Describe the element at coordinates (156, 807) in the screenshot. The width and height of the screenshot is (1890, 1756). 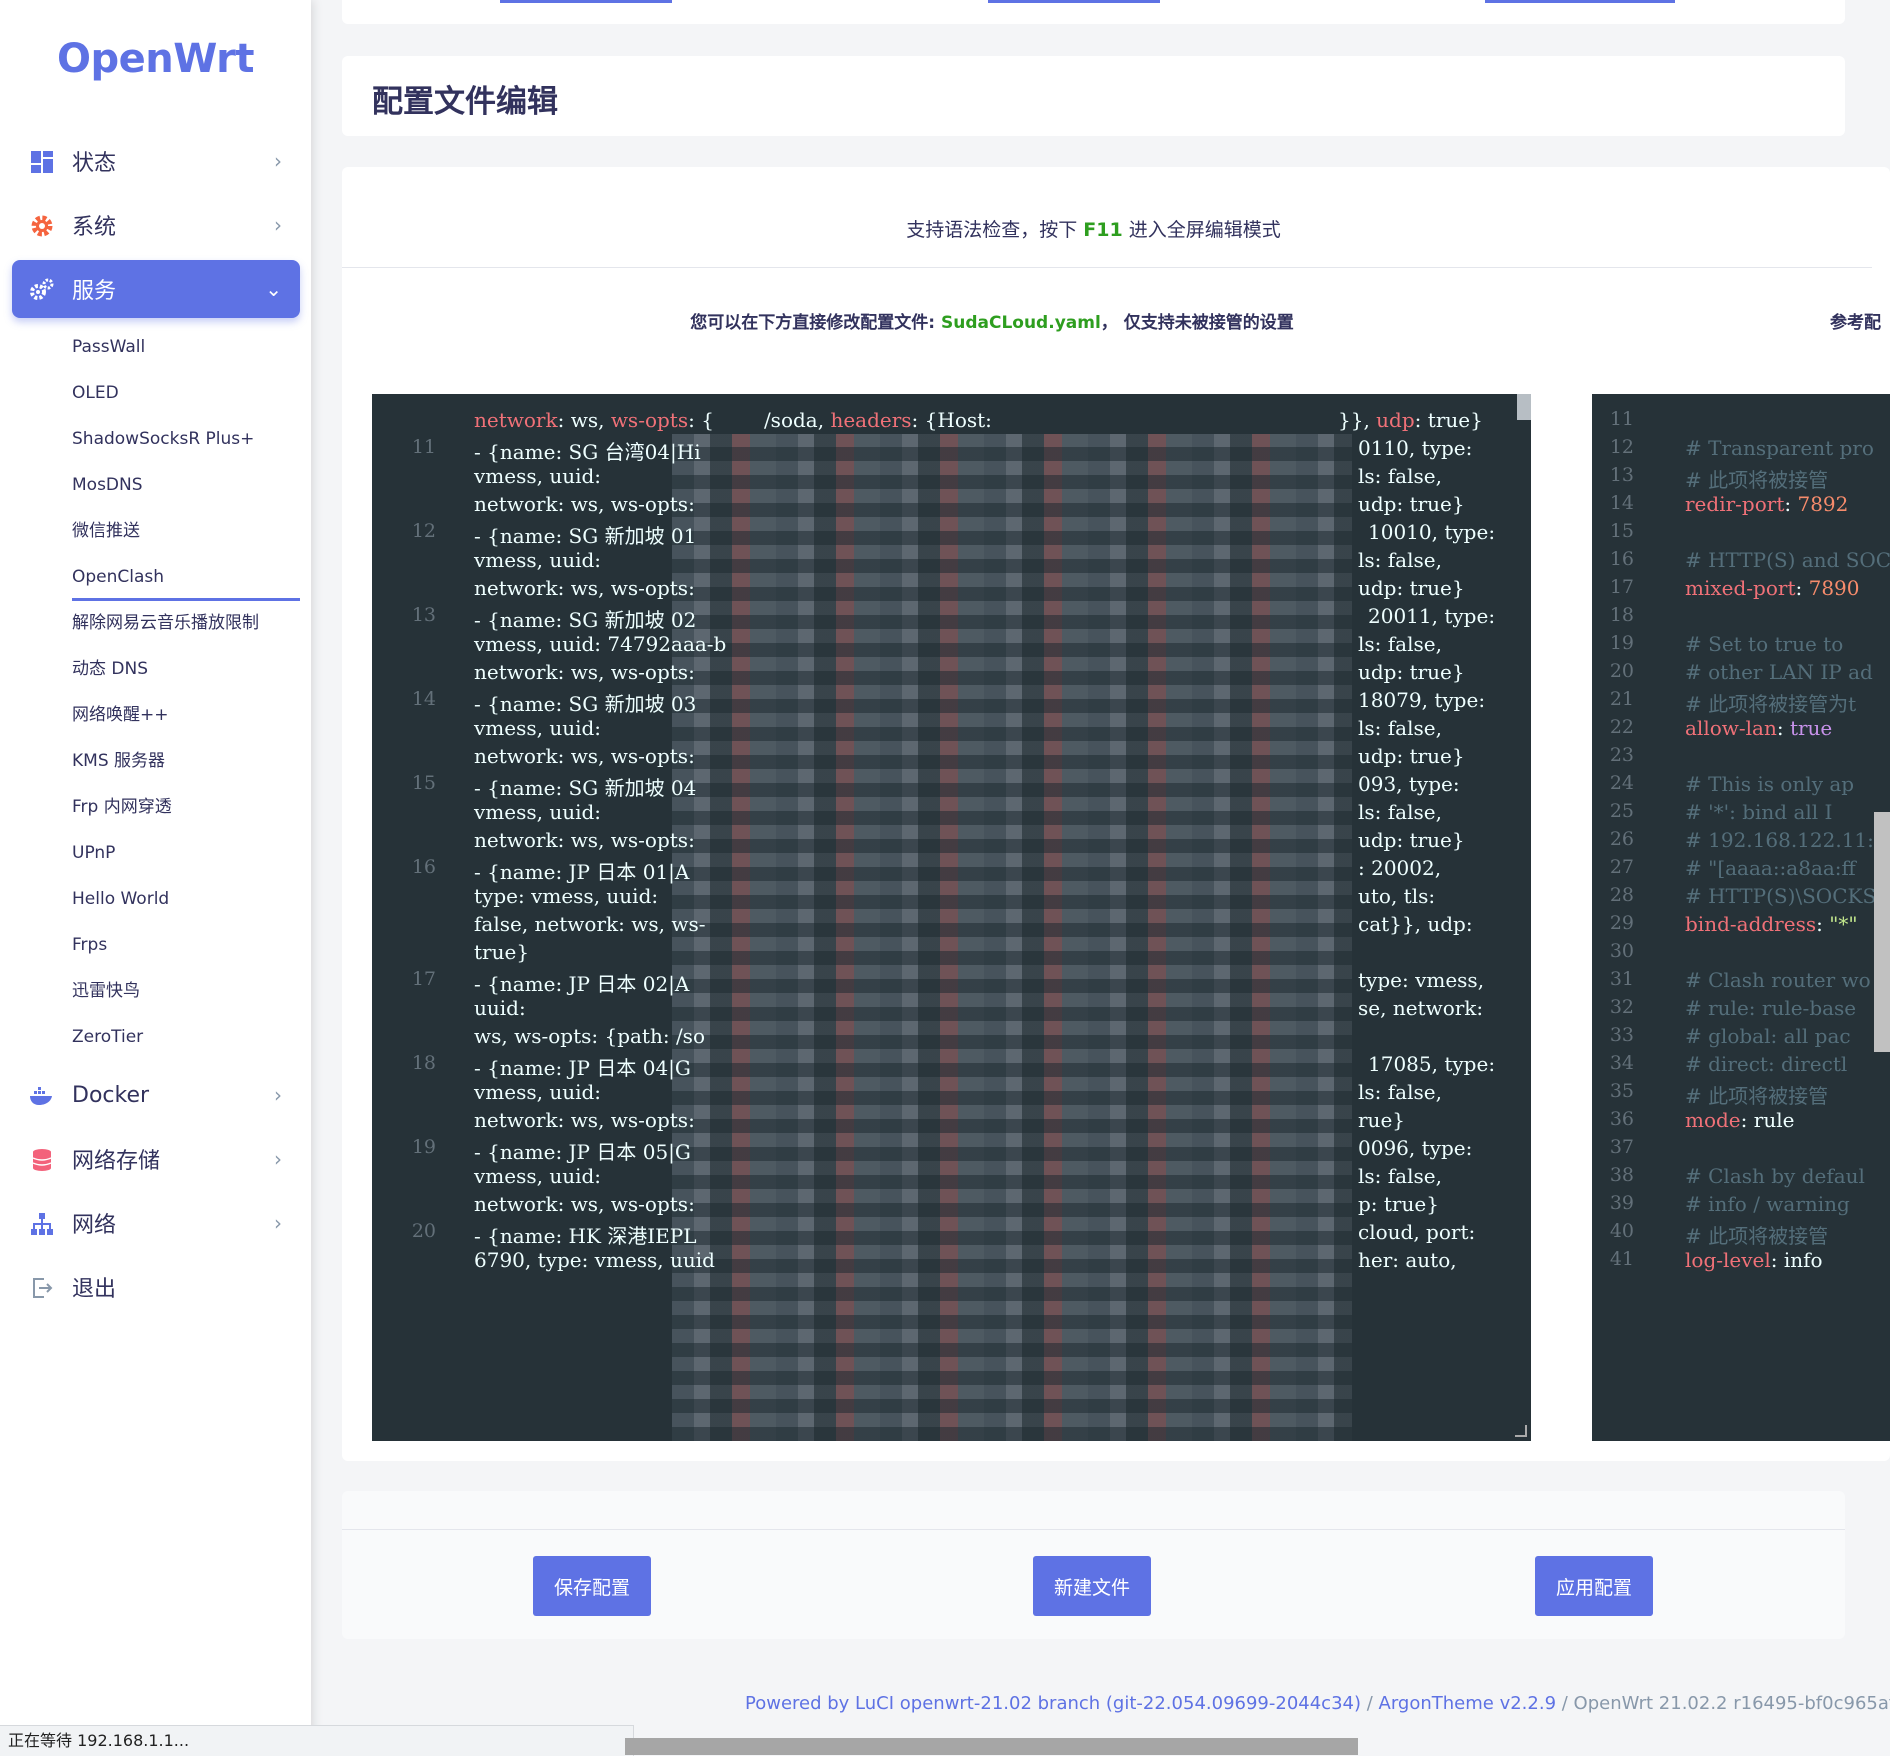
I see `submenu-item-frp: Frp 内网穿透` at that location.